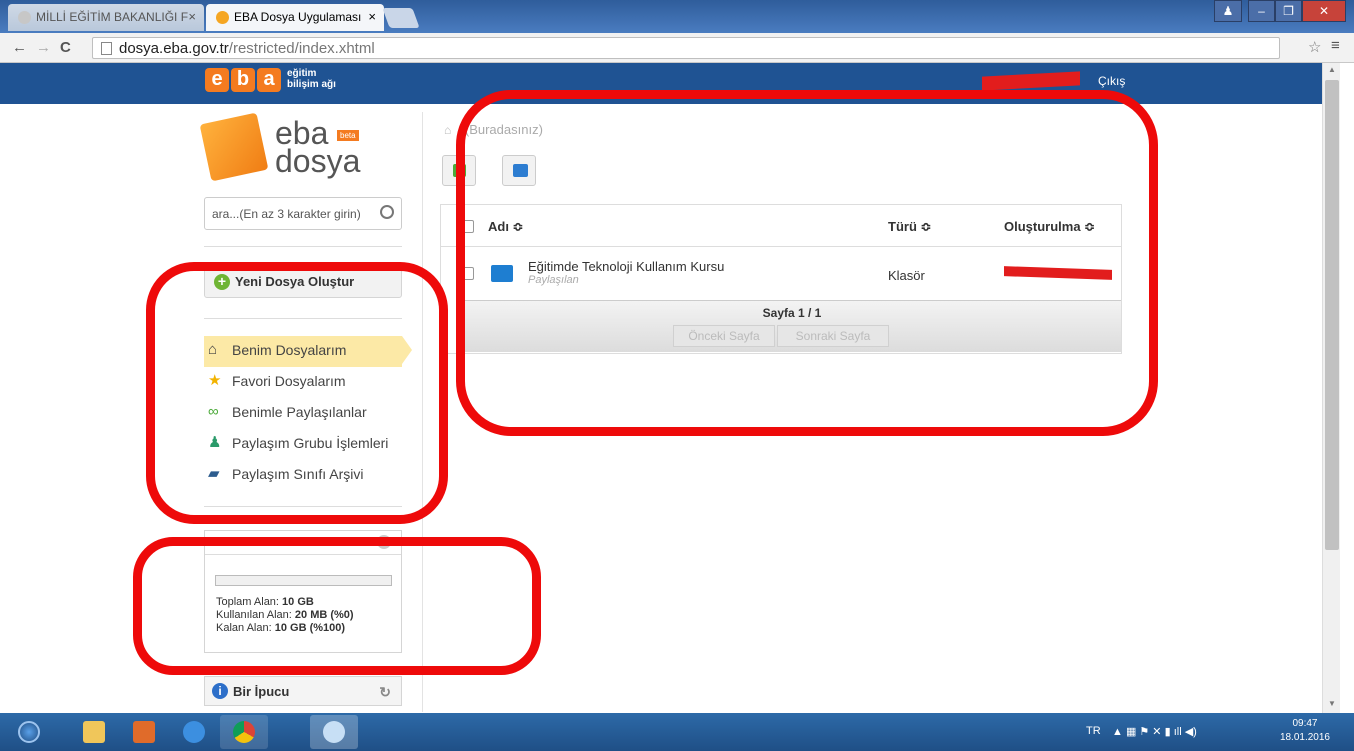 The height and width of the screenshot is (751, 1354). I want to click on scroll-down-icon: ▼, so click(1332, 703).